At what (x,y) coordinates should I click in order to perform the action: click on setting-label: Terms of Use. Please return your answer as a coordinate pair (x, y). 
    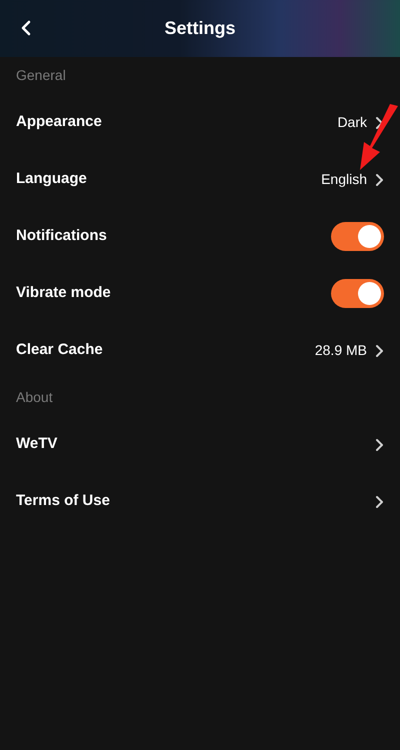
    Looking at the image, I should click on (63, 501).